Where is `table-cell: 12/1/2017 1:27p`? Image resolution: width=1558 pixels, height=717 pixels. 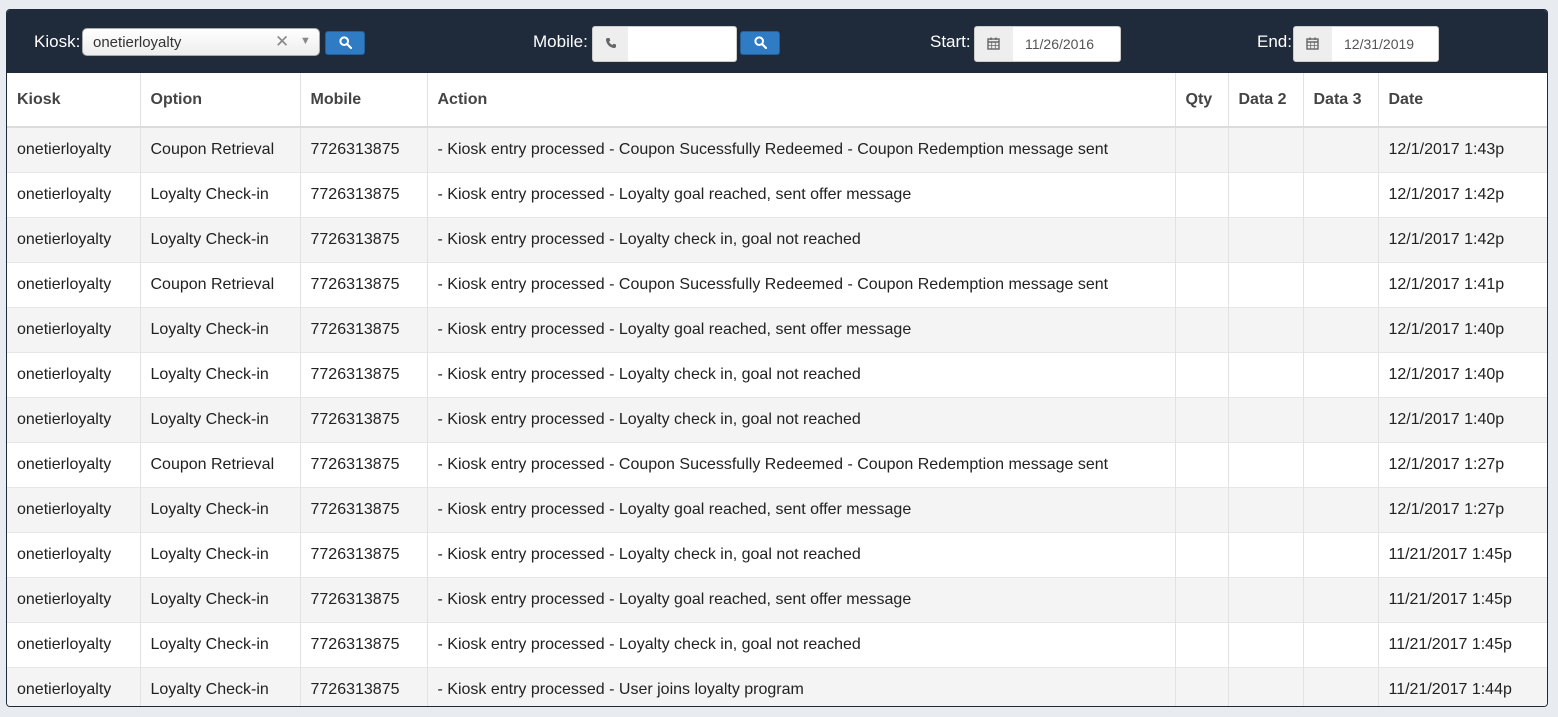 table-cell: 12/1/2017 1:27p is located at coordinates (1462, 465).